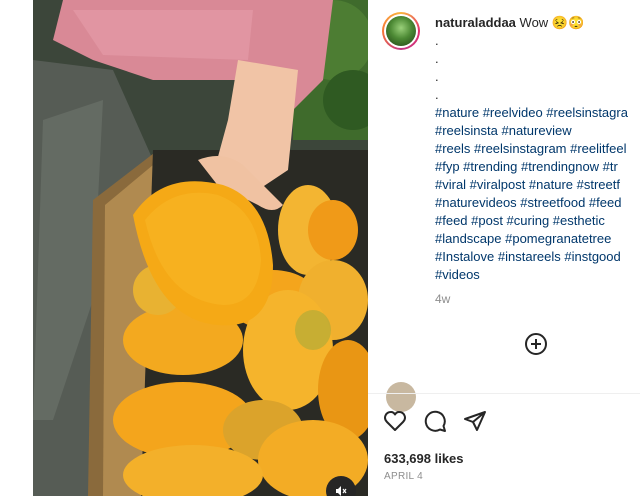  What do you see at coordinates (16, 248) in the screenshot?
I see `left-gutter` at bounding box center [16, 248].